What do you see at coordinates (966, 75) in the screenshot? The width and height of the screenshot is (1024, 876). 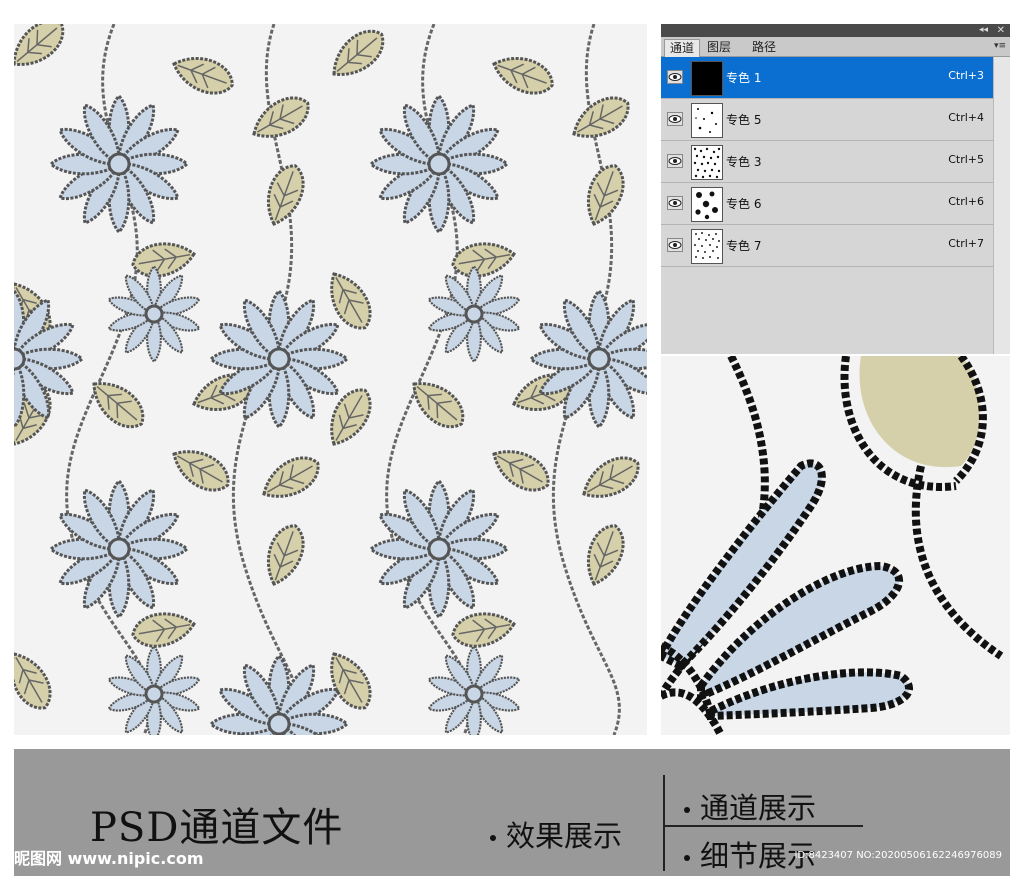 I see `channel-shortcut: Ctrl+3` at bounding box center [966, 75].